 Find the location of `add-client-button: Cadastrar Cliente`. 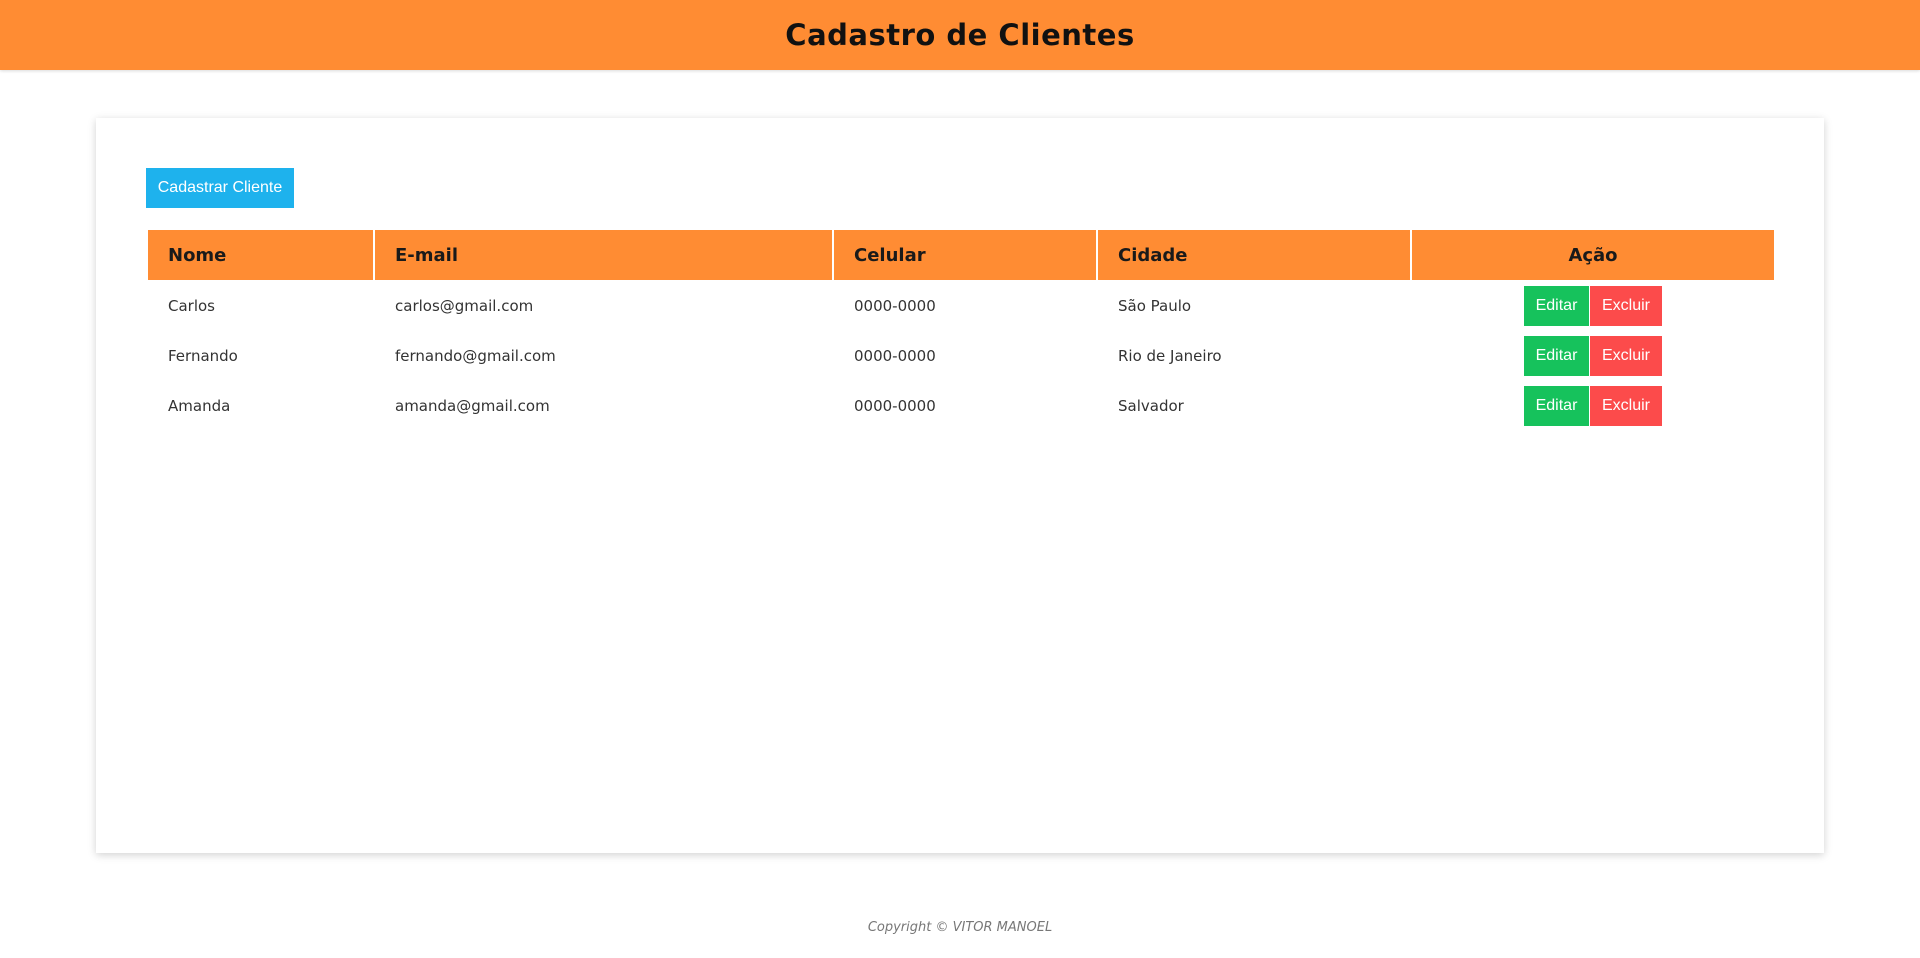

add-client-button: Cadastrar Cliente is located at coordinates (220, 188).